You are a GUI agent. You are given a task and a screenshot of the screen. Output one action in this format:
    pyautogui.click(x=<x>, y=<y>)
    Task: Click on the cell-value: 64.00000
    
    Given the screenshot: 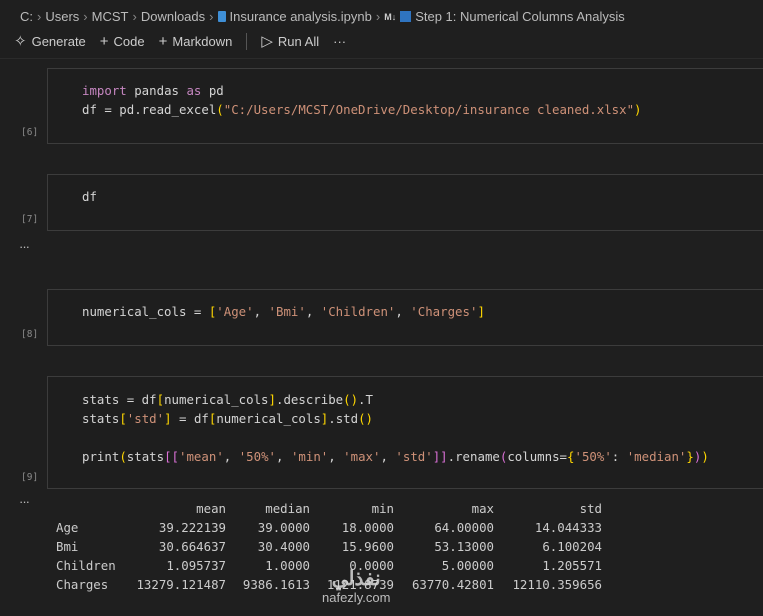 What is the action you would take?
    pyautogui.click(x=464, y=527)
    